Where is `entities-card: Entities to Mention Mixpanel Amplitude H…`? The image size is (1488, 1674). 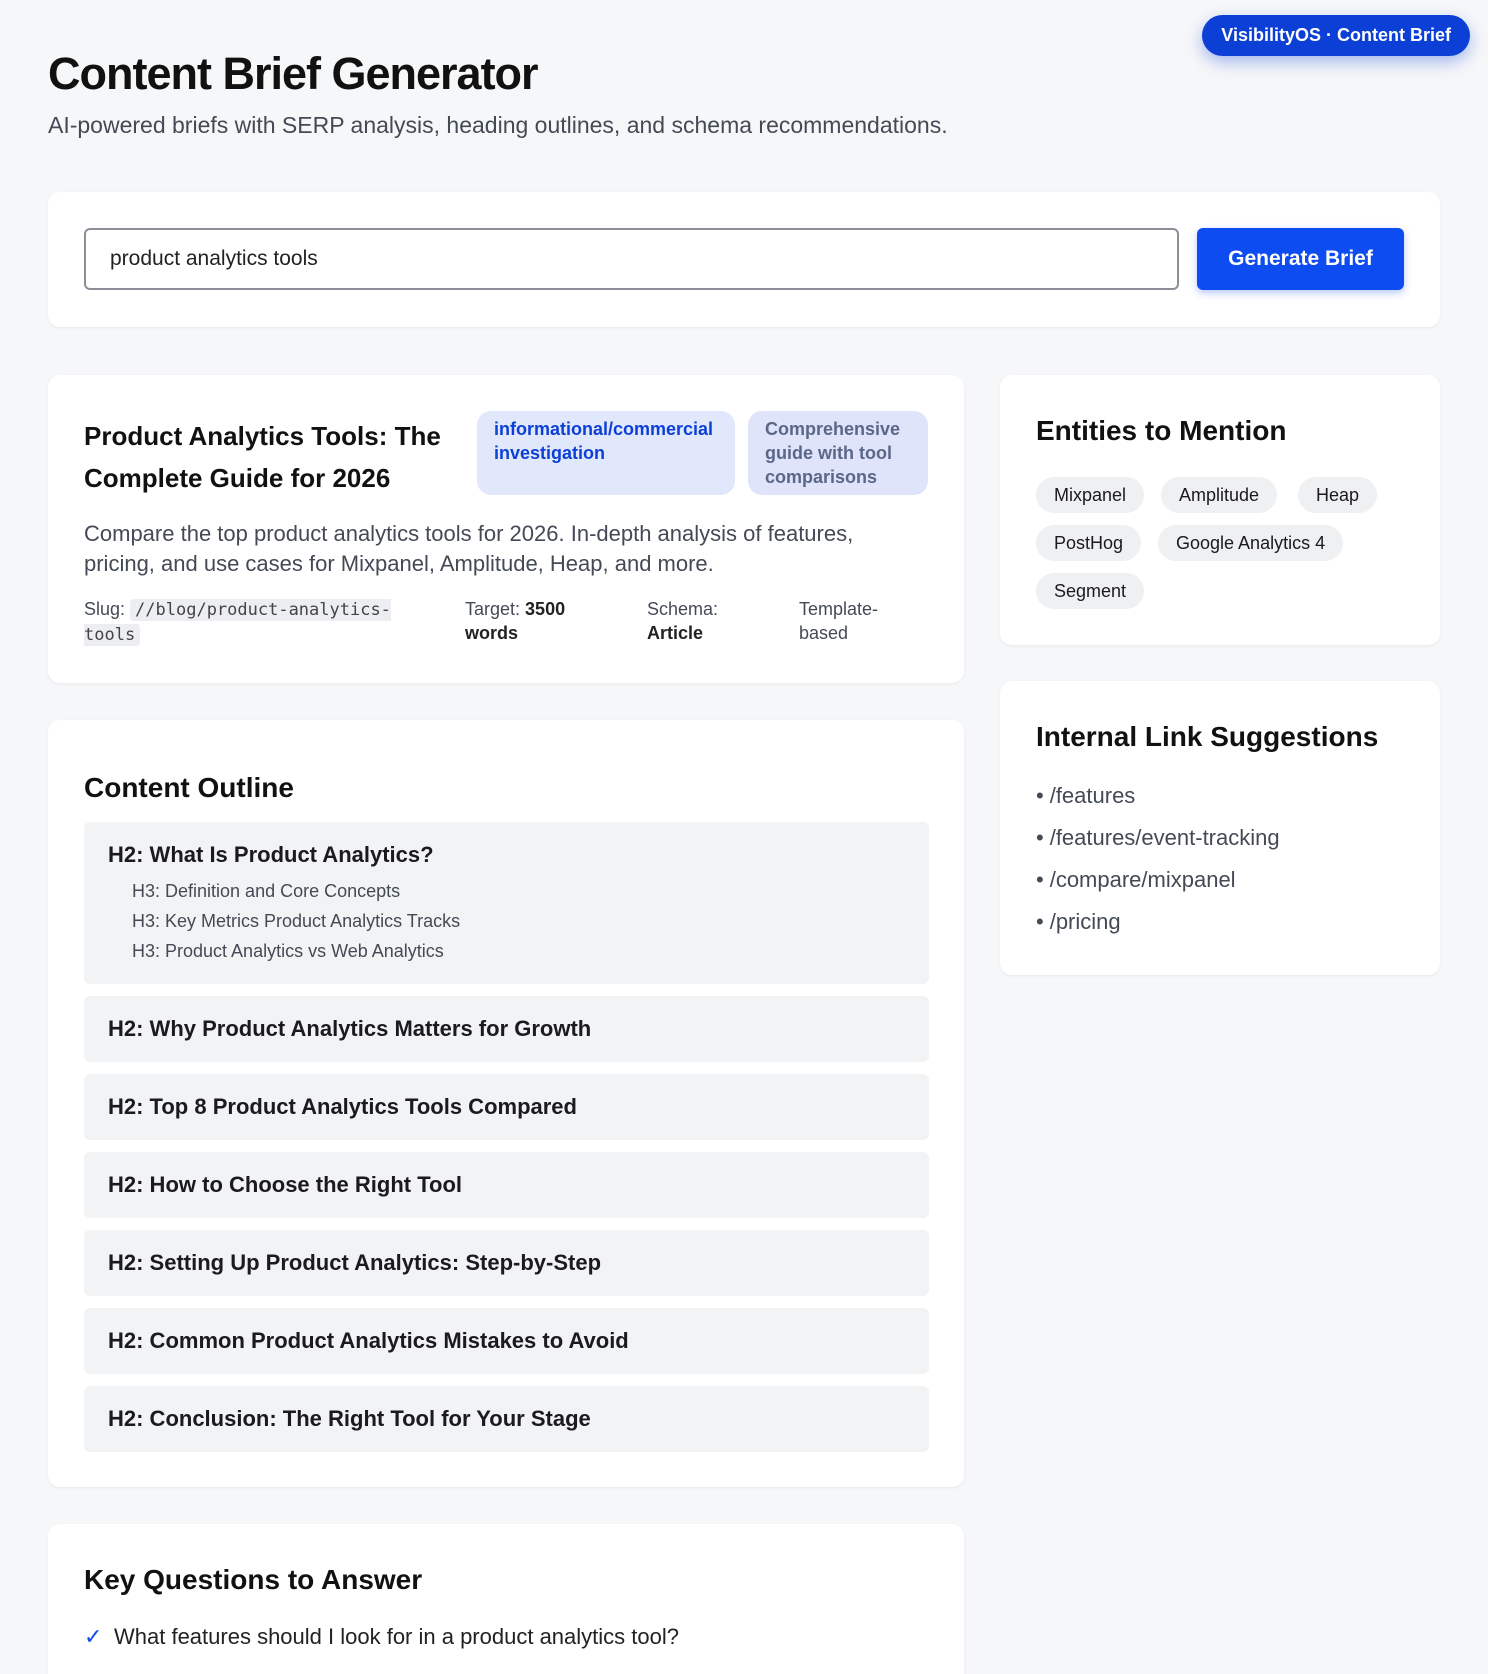
entities-card: Entities to Mention Mixpanel Amplitude H… is located at coordinates (1220, 510).